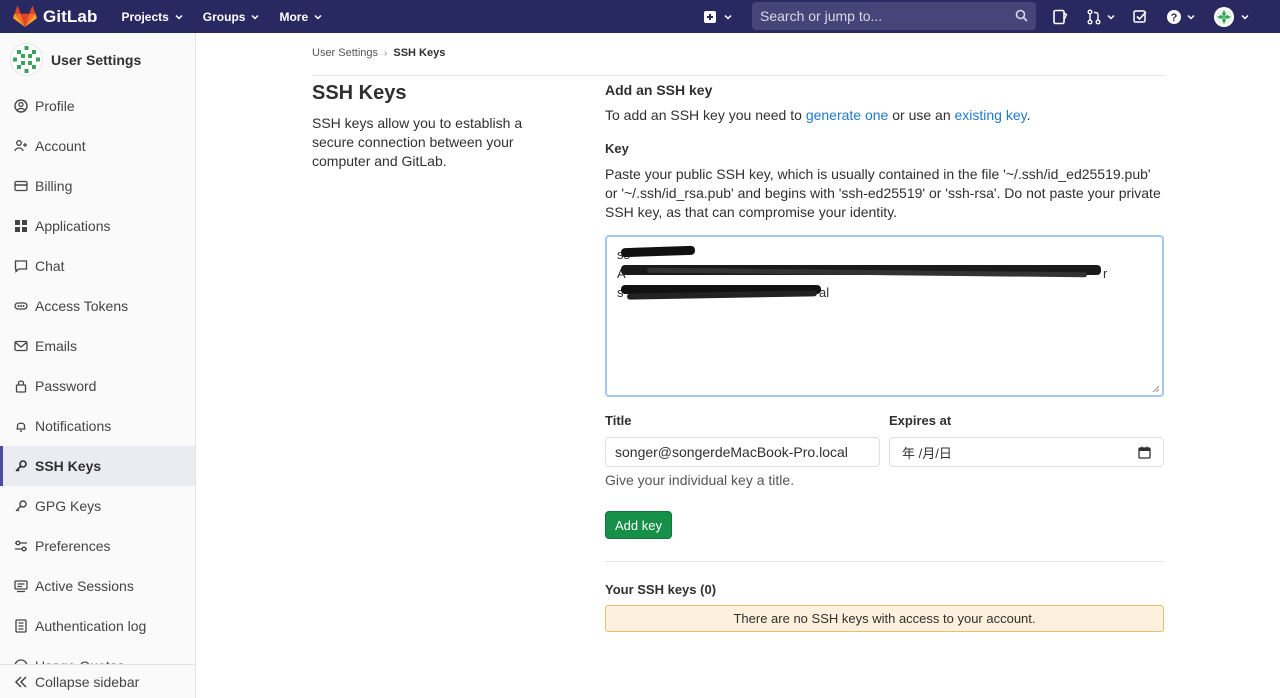 The image size is (1280, 698). I want to click on search-icon, so click(1021, 15).